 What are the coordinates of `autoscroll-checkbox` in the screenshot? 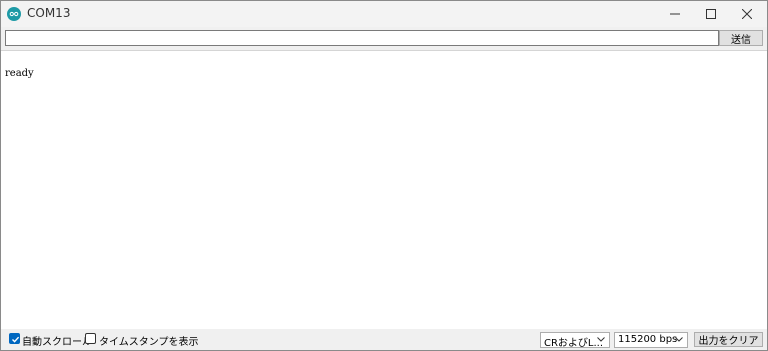 It's located at (14, 338).